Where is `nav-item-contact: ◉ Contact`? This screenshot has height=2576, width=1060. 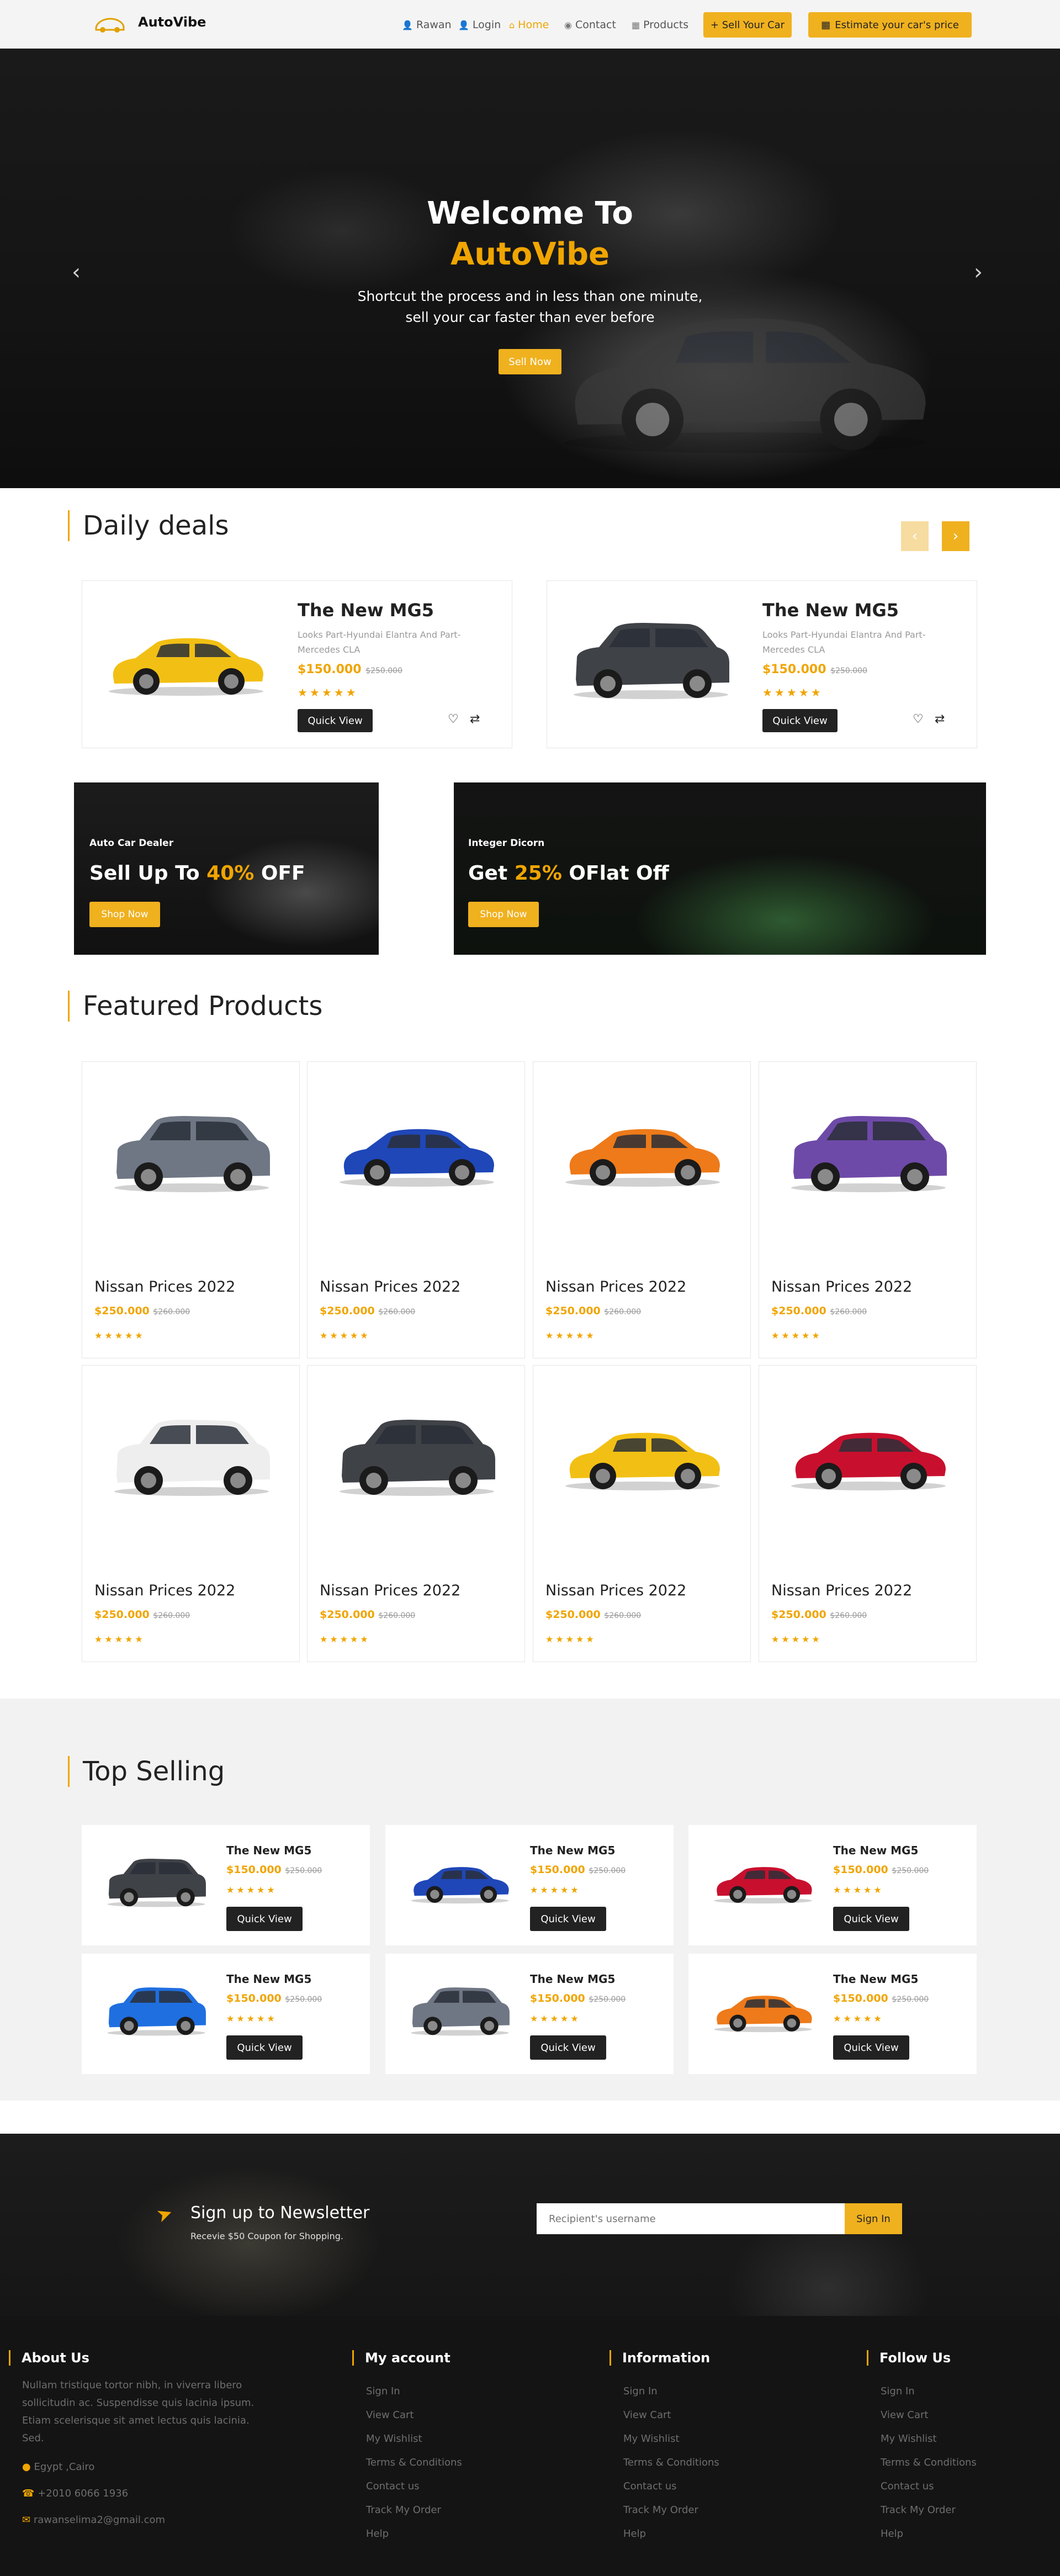 nav-item-contact: ◉ Contact is located at coordinates (590, 25).